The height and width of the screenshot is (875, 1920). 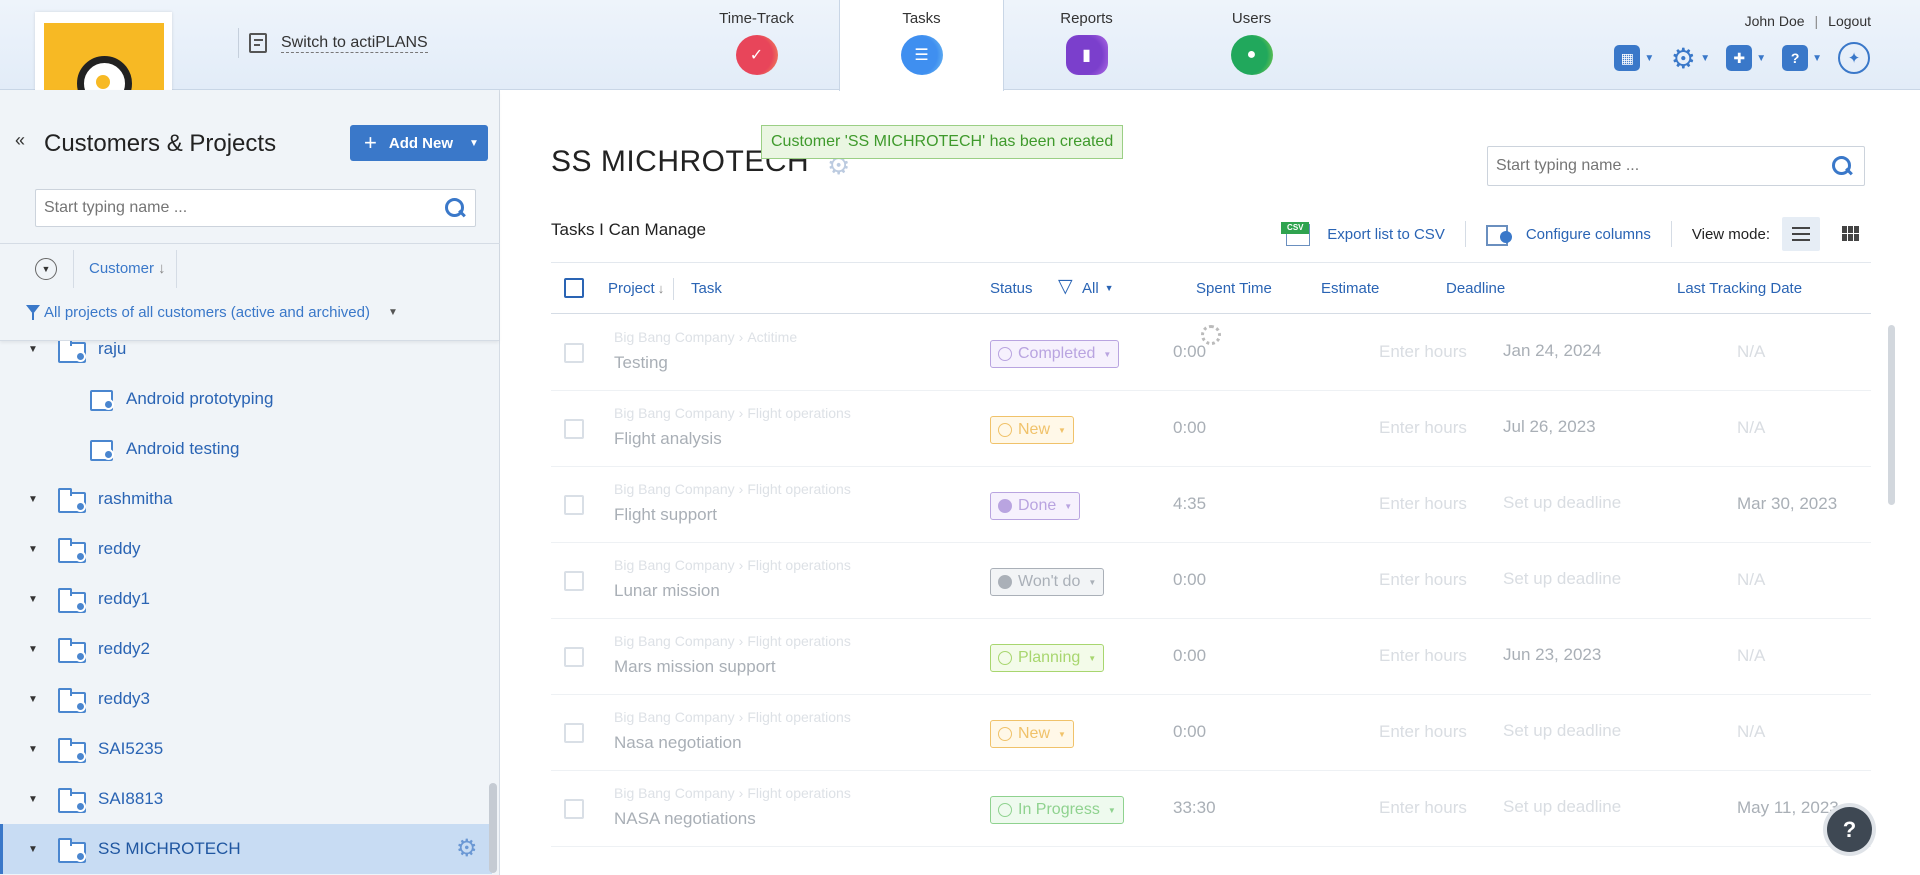 I want to click on row-task-name: Nasa negotiation, so click(x=678, y=743).